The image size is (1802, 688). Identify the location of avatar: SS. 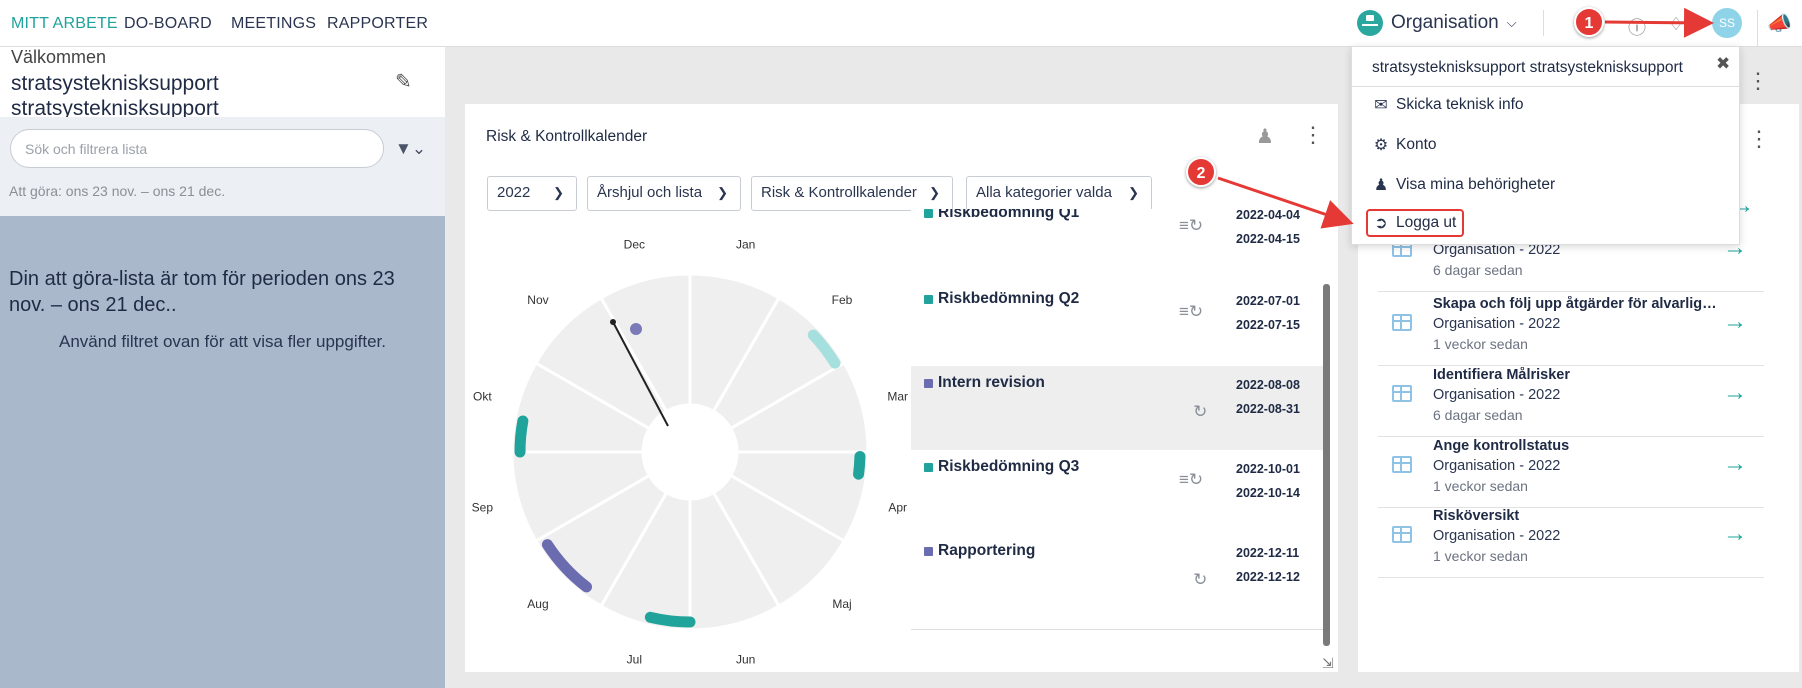
(1727, 23).